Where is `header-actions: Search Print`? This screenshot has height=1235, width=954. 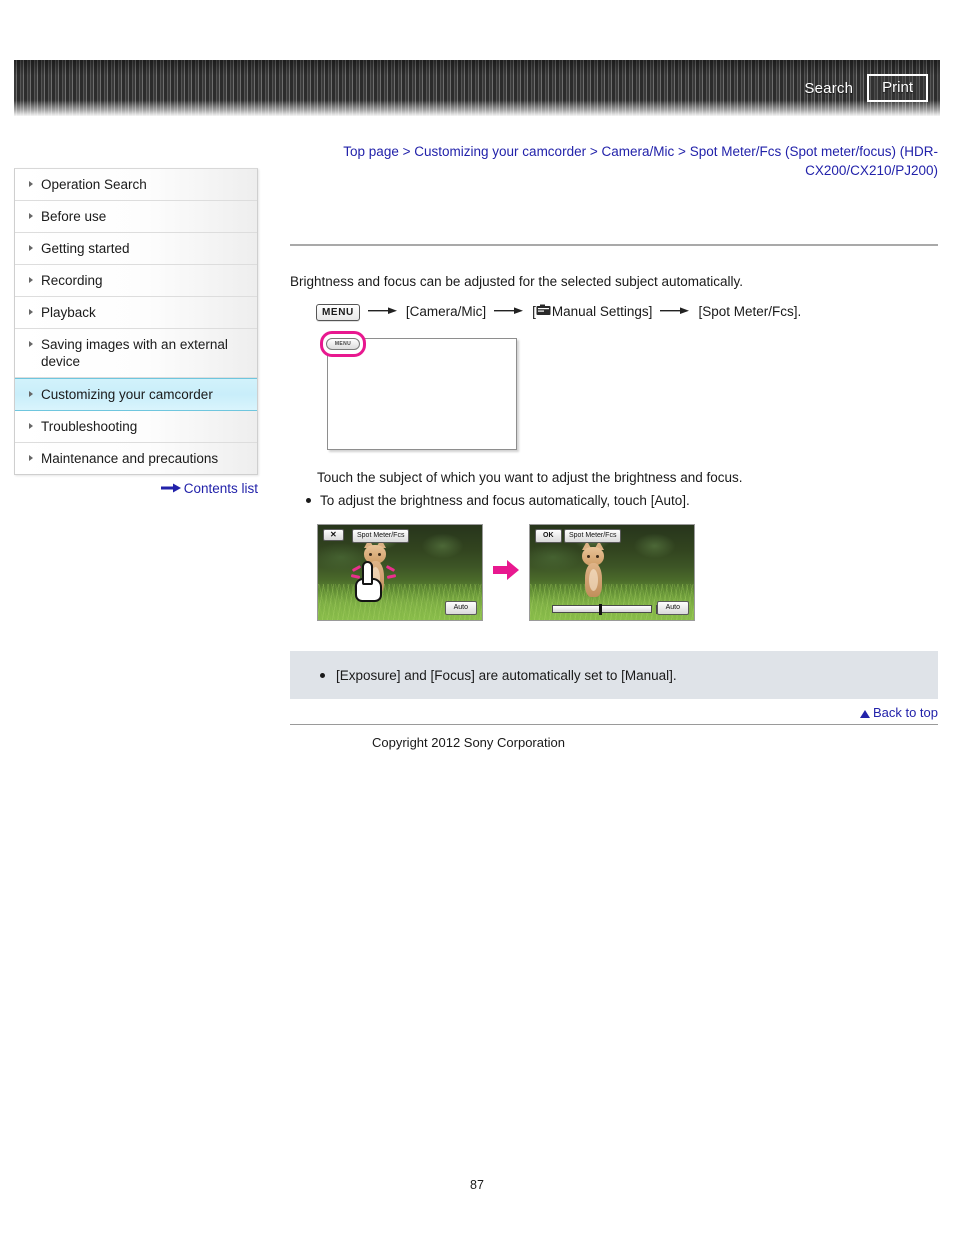 header-actions: Search Print is located at coordinates (866, 88).